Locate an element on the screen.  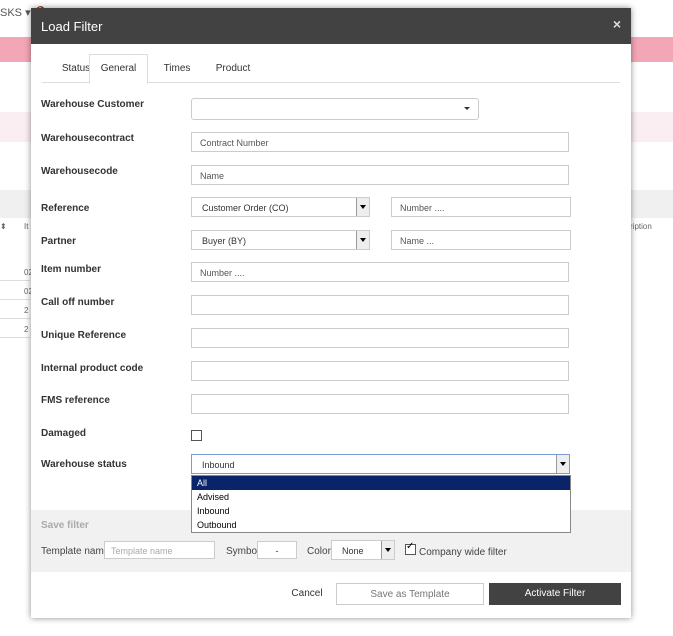
option-all: All is located at coordinates (381, 483).